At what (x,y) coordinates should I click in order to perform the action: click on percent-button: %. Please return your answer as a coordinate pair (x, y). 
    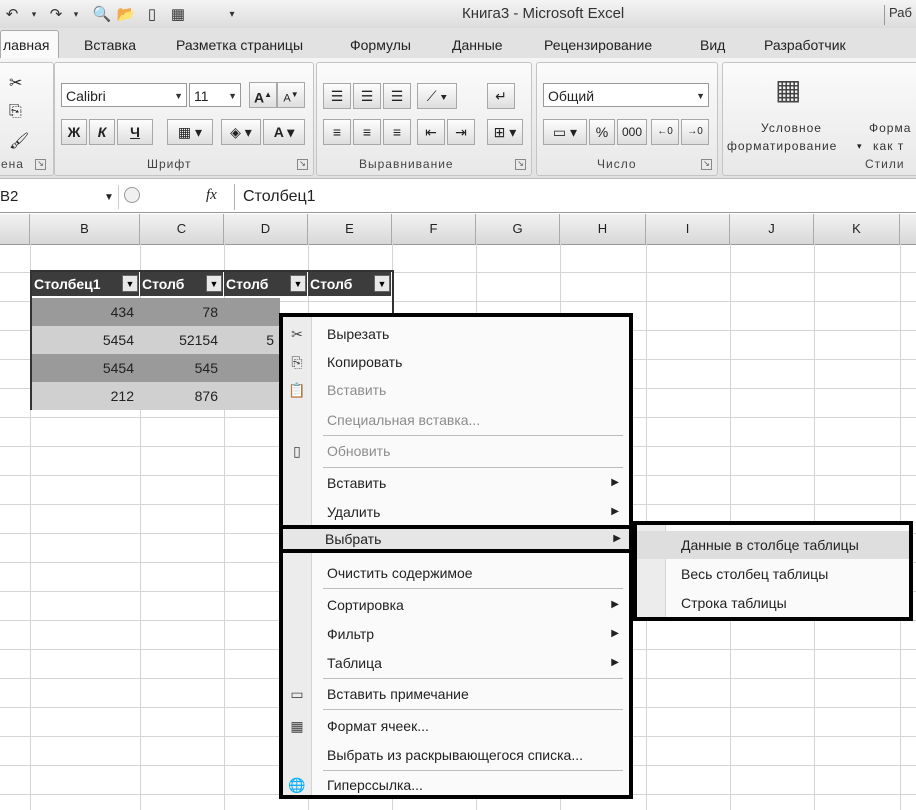
    Looking at the image, I should click on (602, 132).